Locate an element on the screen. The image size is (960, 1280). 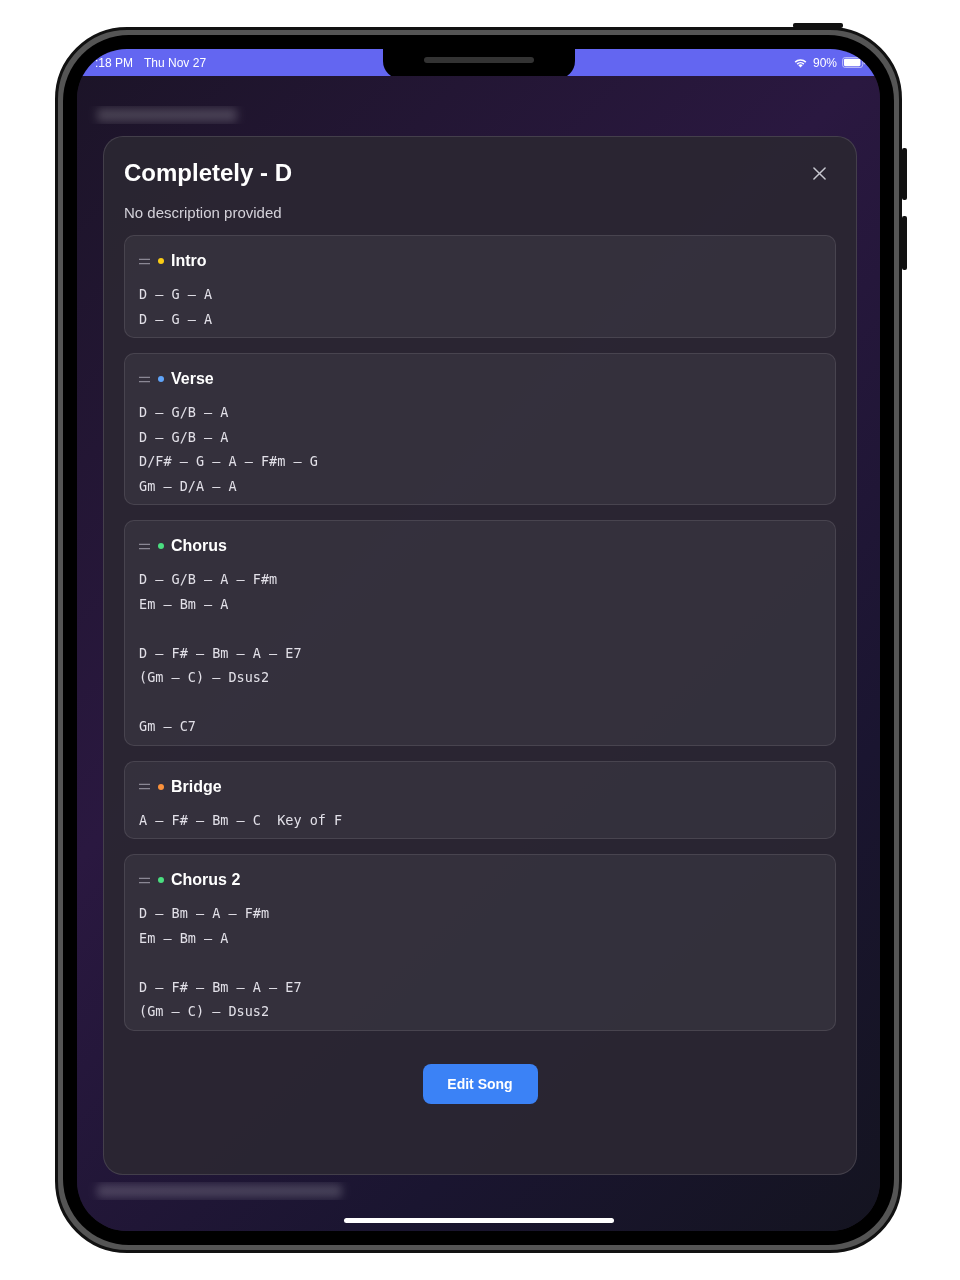
section-name: Chorus is located at coordinates (199, 546).